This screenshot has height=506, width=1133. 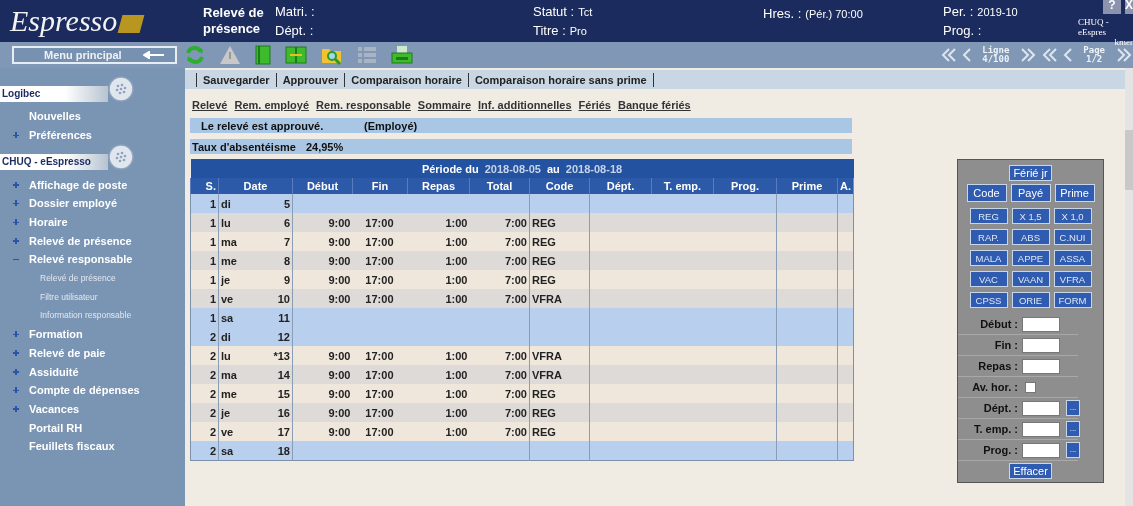 What do you see at coordinates (522, 260) in the screenshot?
I see `table-row: 1 me 8 9:00 17:00 1:00 7:00 REG` at bounding box center [522, 260].